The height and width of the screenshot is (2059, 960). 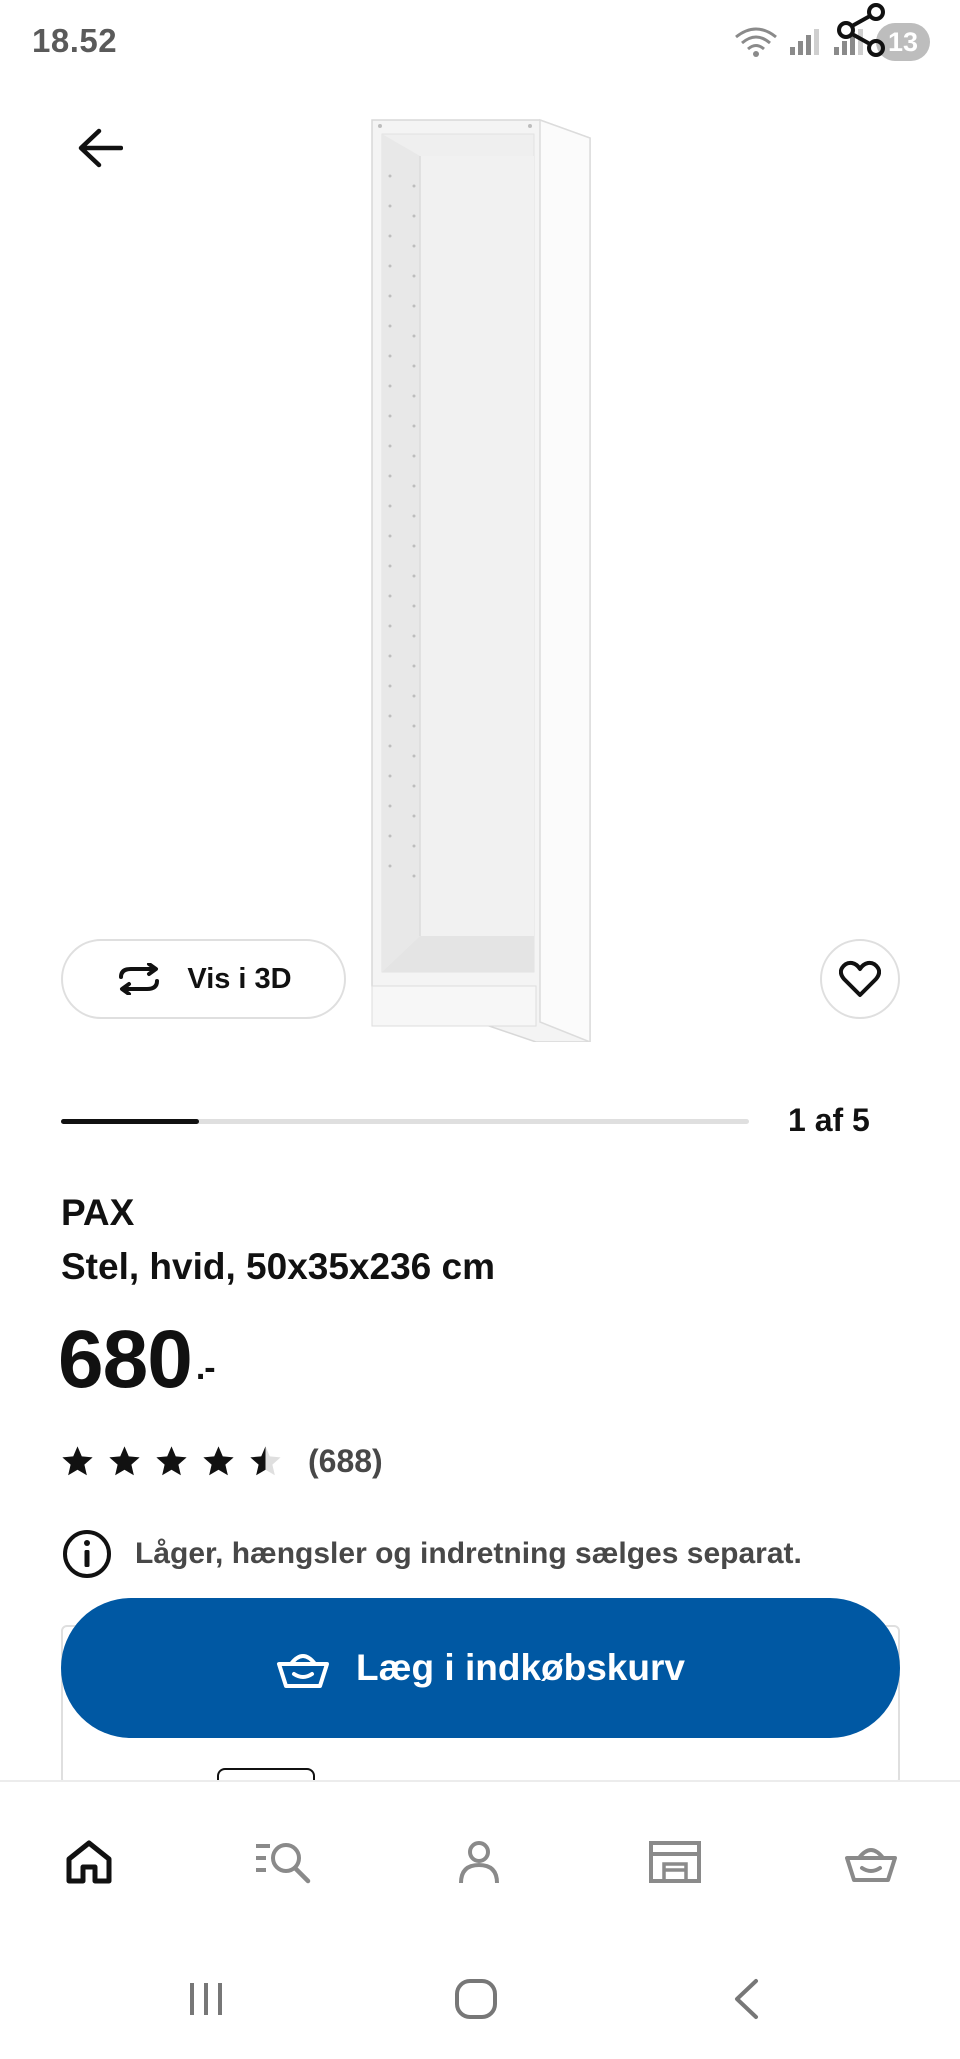 I want to click on add-to-cart-label: Læg i indkøbskurv, so click(x=520, y=1667).